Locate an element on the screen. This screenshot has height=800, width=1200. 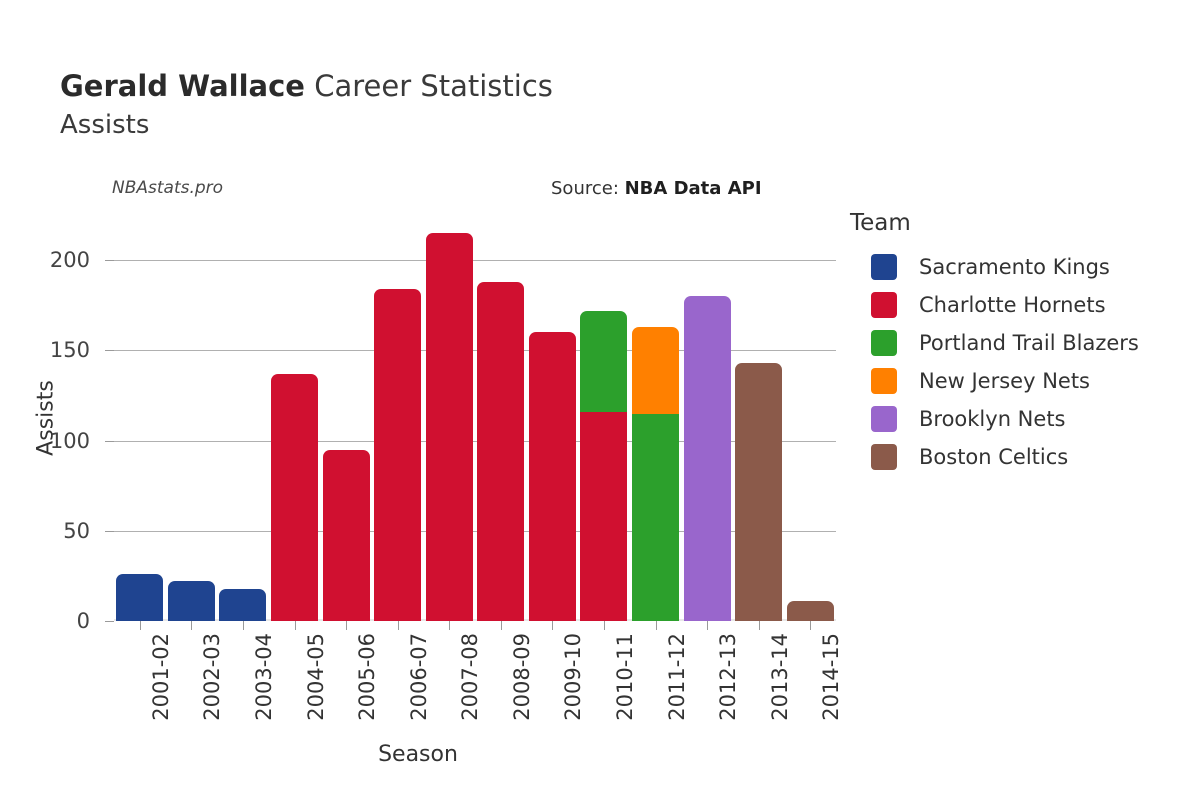
legend-item: Charlotte Hornets is located at coordinates (1020, 305).